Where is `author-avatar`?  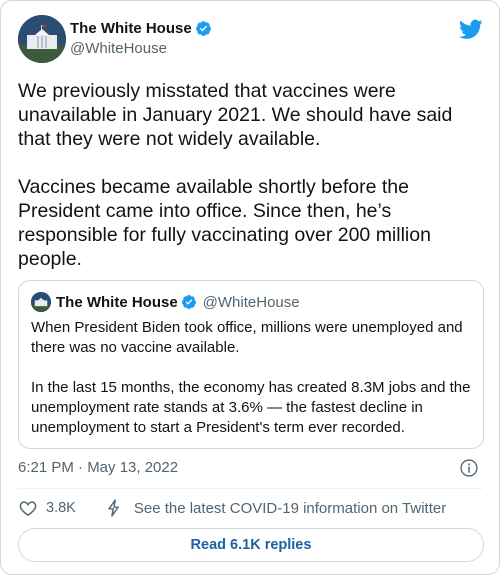
author-avatar is located at coordinates (42, 39).